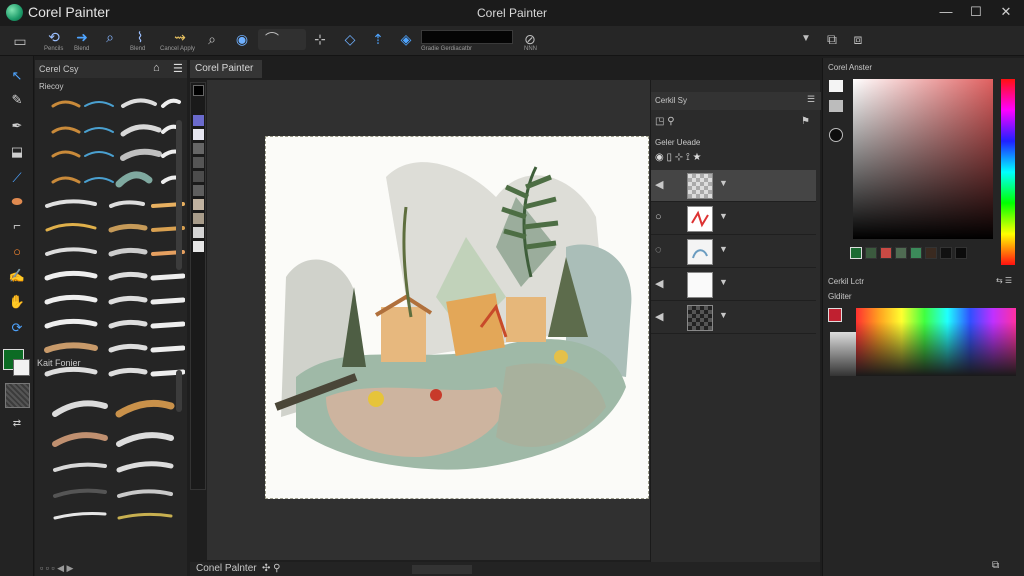 The width and height of the screenshot is (1024, 576). What do you see at coordinates (56, 568) in the screenshot?
I see `library-footer-icons: ▫ ▫ ▫ ◀ ▶` at bounding box center [56, 568].